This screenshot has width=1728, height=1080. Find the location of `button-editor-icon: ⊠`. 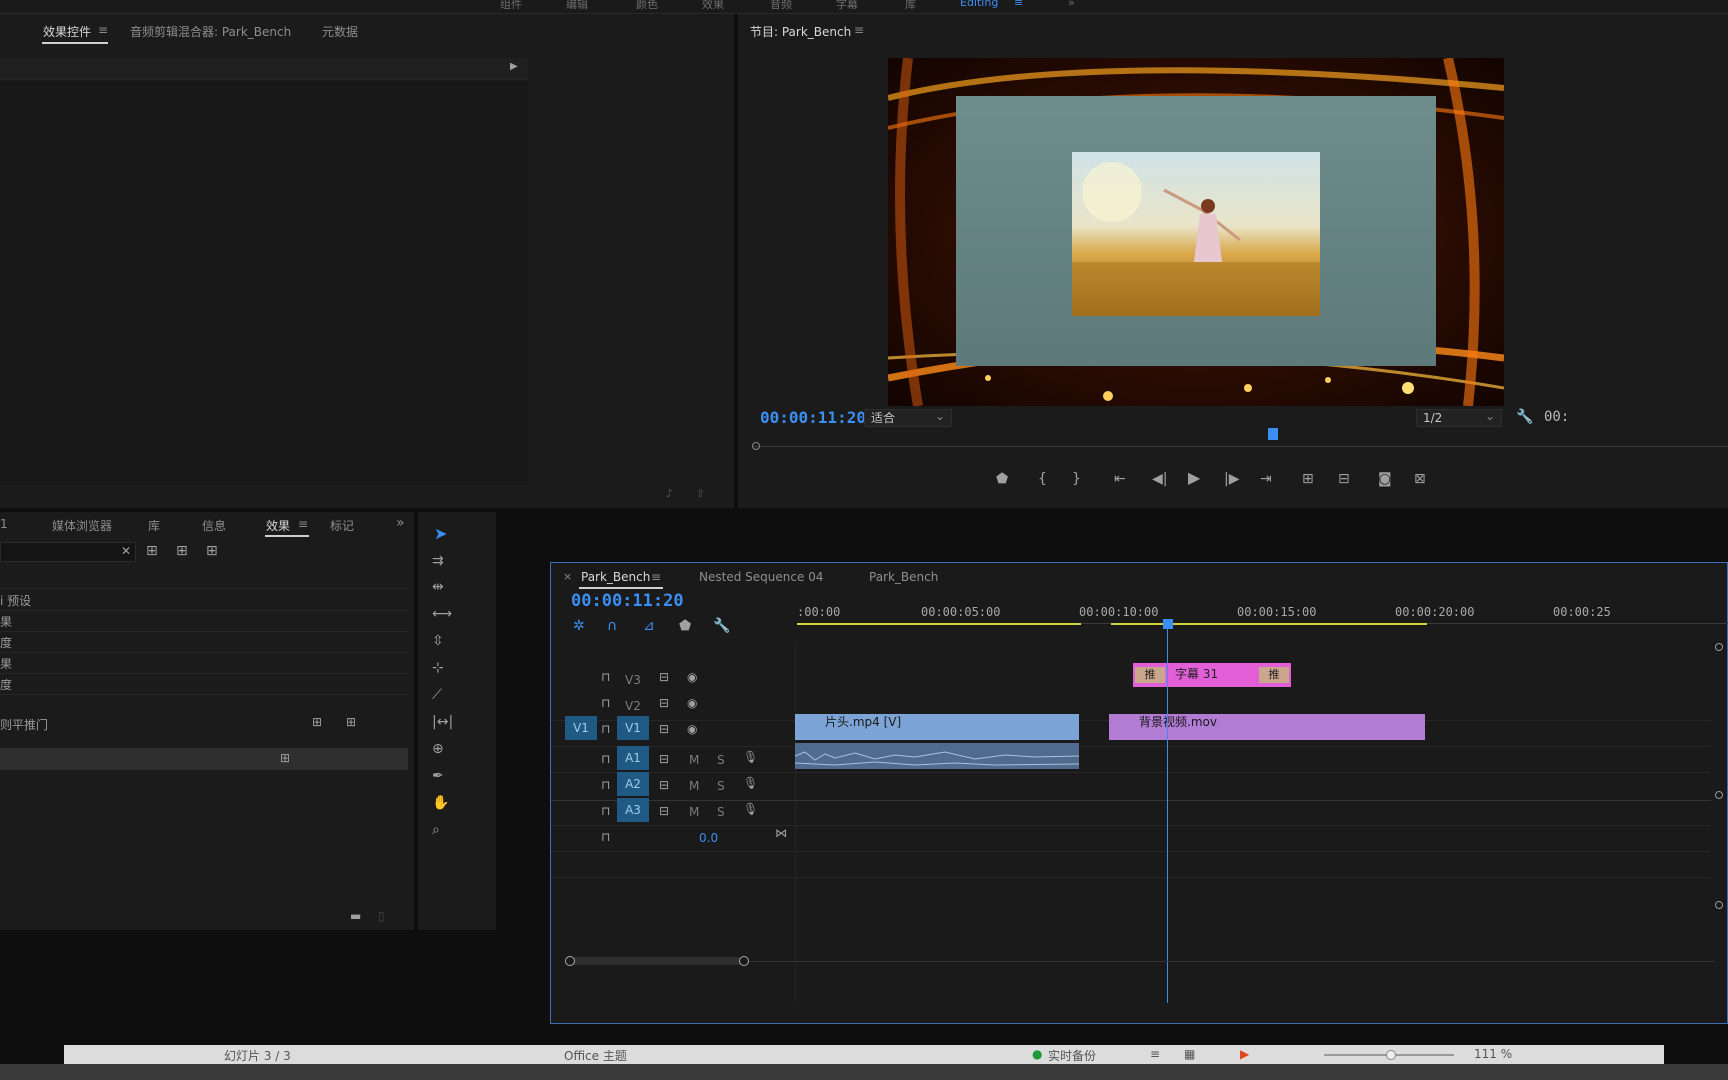

button-editor-icon: ⊠ is located at coordinates (1420, 479).